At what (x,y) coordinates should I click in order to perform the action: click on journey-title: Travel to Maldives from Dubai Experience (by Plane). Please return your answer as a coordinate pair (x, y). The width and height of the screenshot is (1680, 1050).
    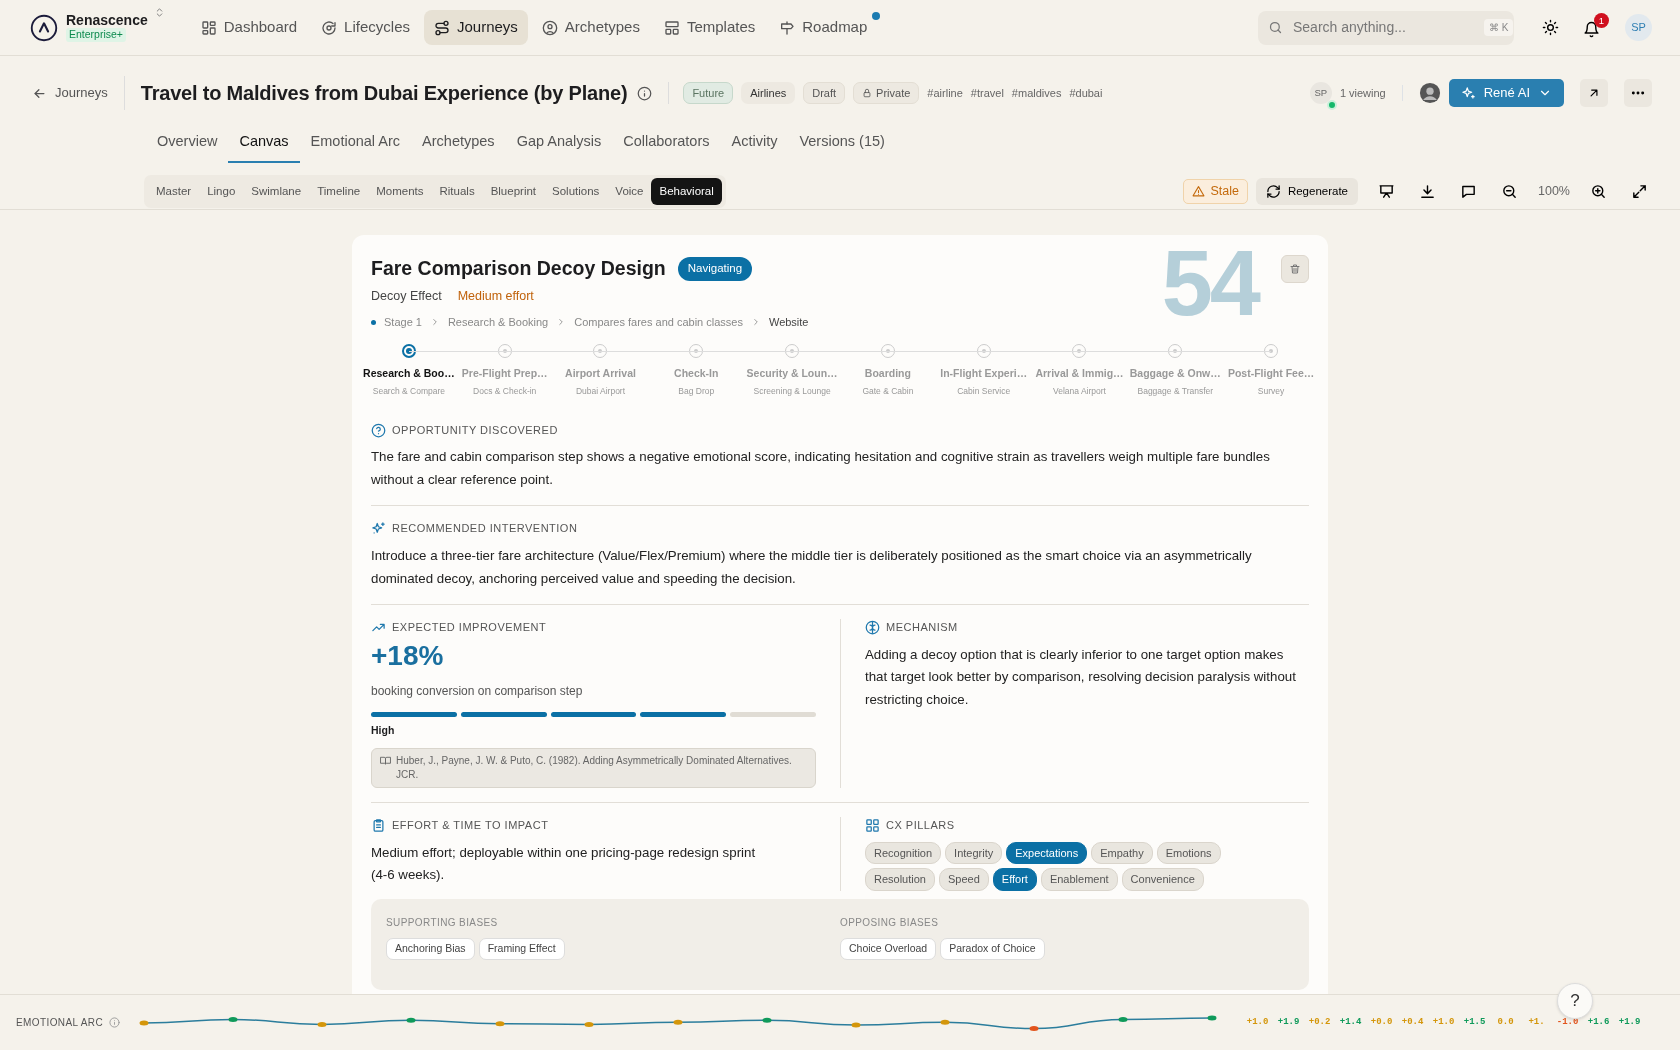
    Looking at the image, I should click on (384, 93).